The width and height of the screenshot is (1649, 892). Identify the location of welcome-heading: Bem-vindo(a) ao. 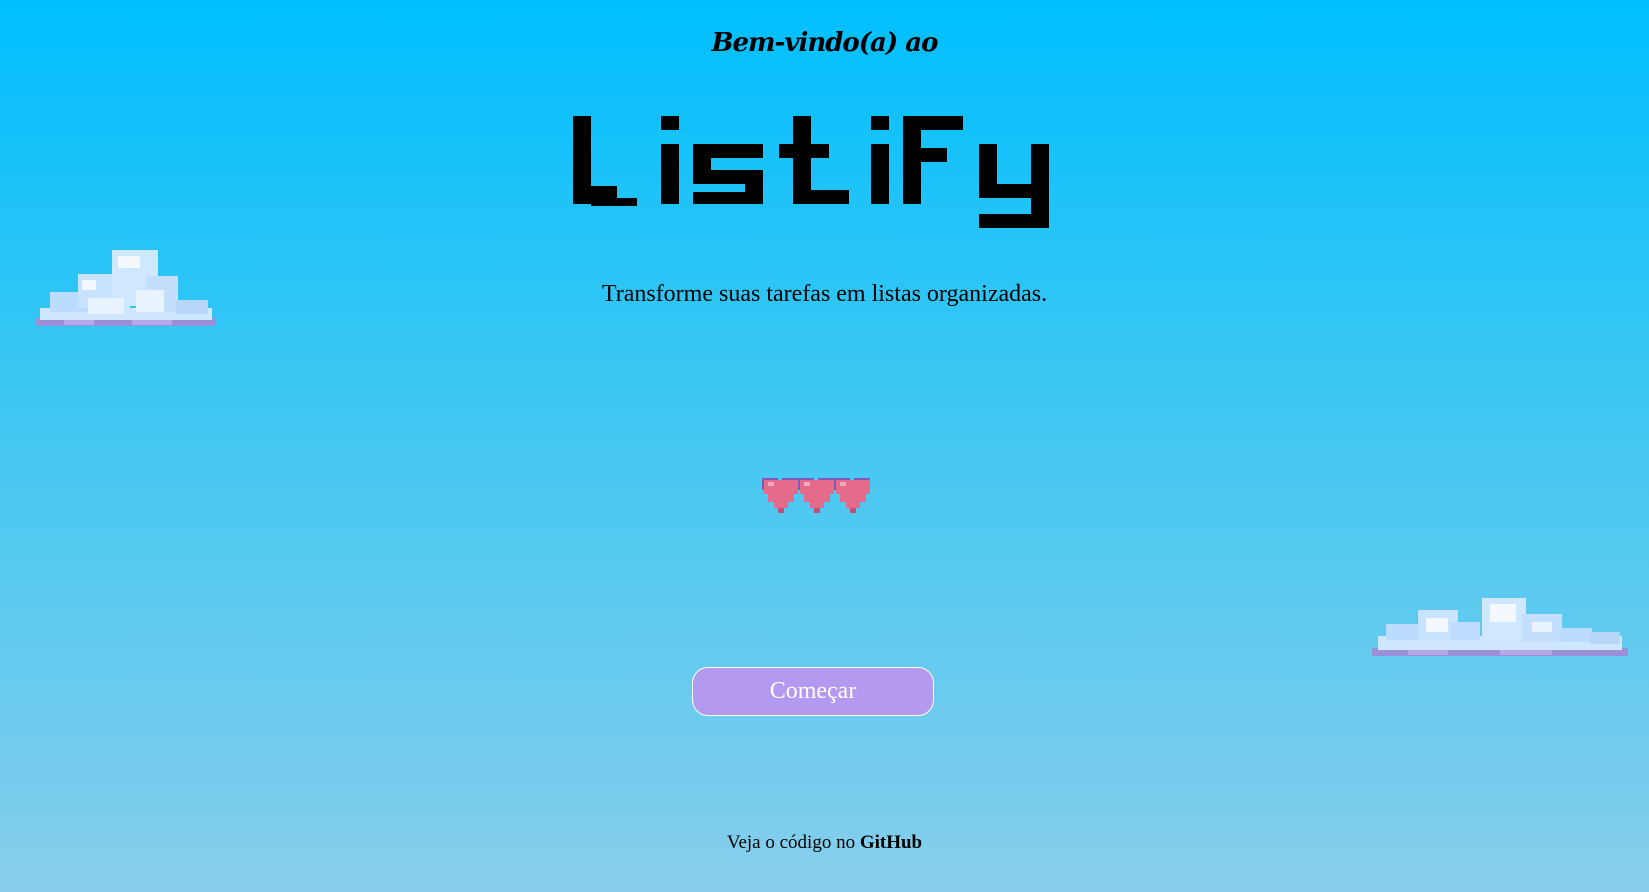
(825, 43).